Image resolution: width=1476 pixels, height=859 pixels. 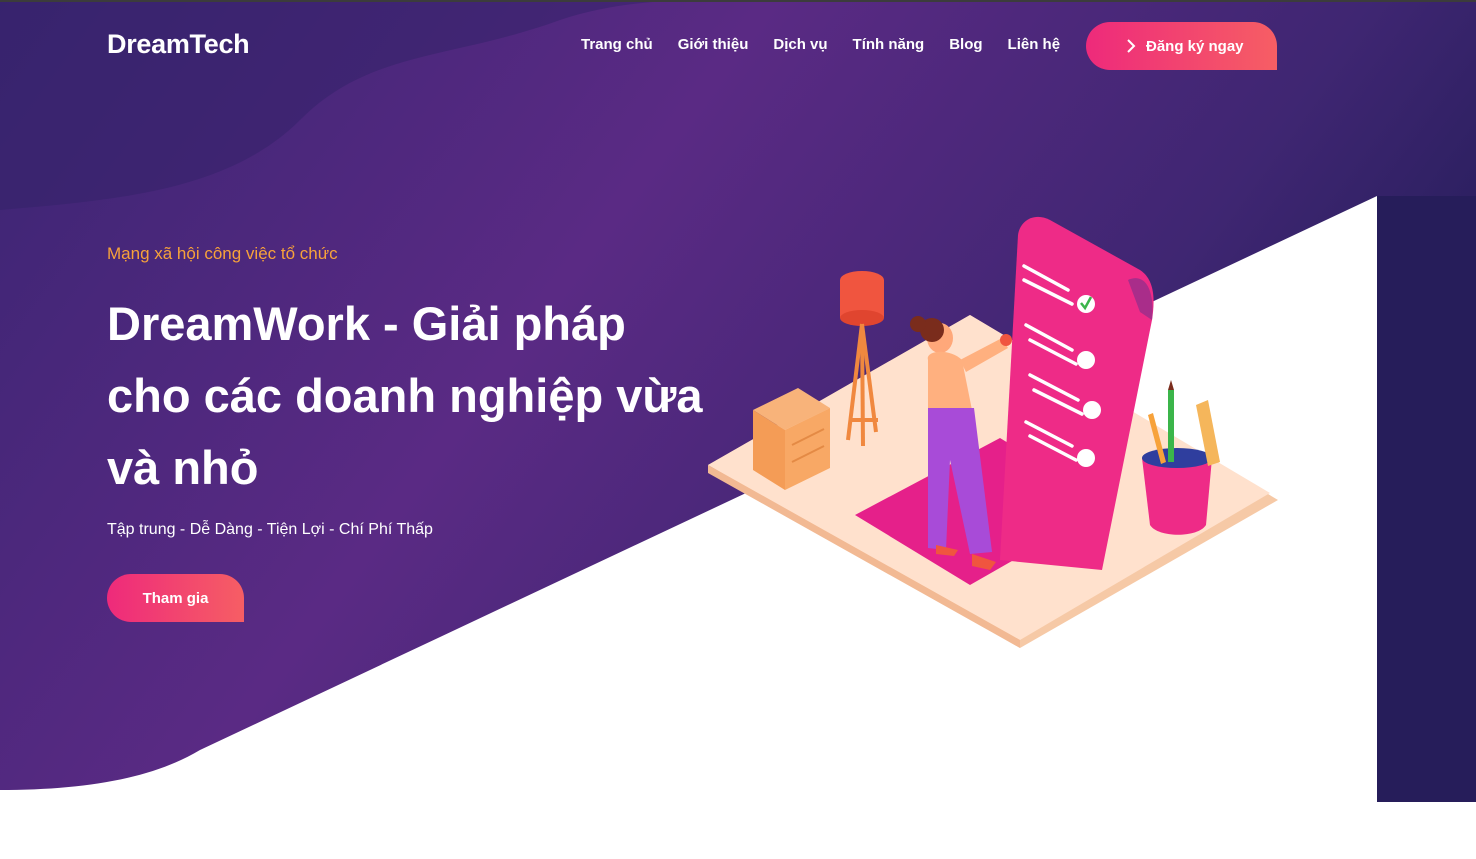 I want to click on register-now-button: Đăng ký ngay, so click(x=1181, y=46).